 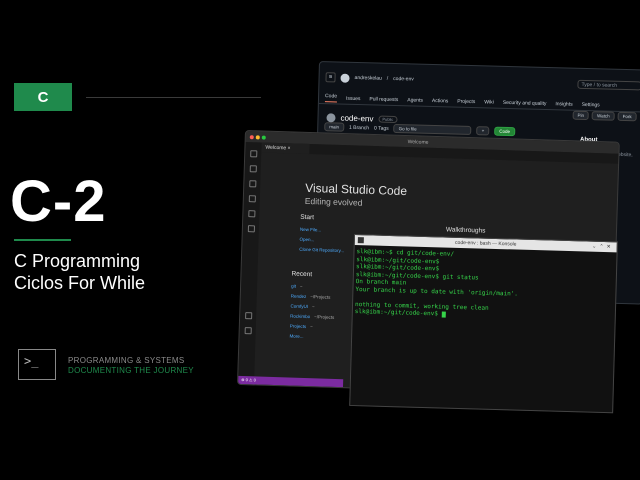 What do you see at coordinates (307, 217) in the screenshot?
I see `start-heading: Start` at bounding box center [307, 217].